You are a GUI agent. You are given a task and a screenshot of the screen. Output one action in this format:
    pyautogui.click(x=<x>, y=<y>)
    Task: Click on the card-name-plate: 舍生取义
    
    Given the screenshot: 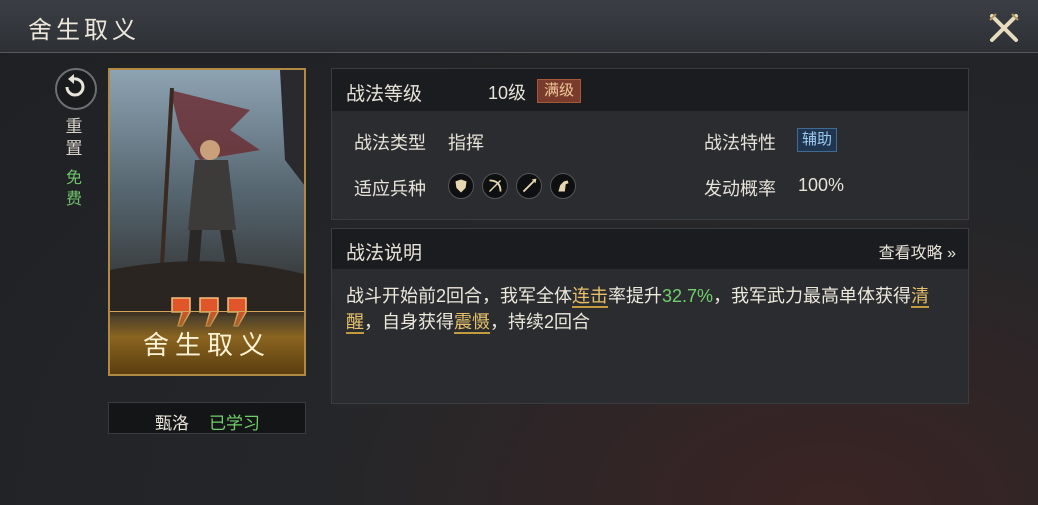 What is the action you would take?
    pyautogui.click(x=207, y=342)
    